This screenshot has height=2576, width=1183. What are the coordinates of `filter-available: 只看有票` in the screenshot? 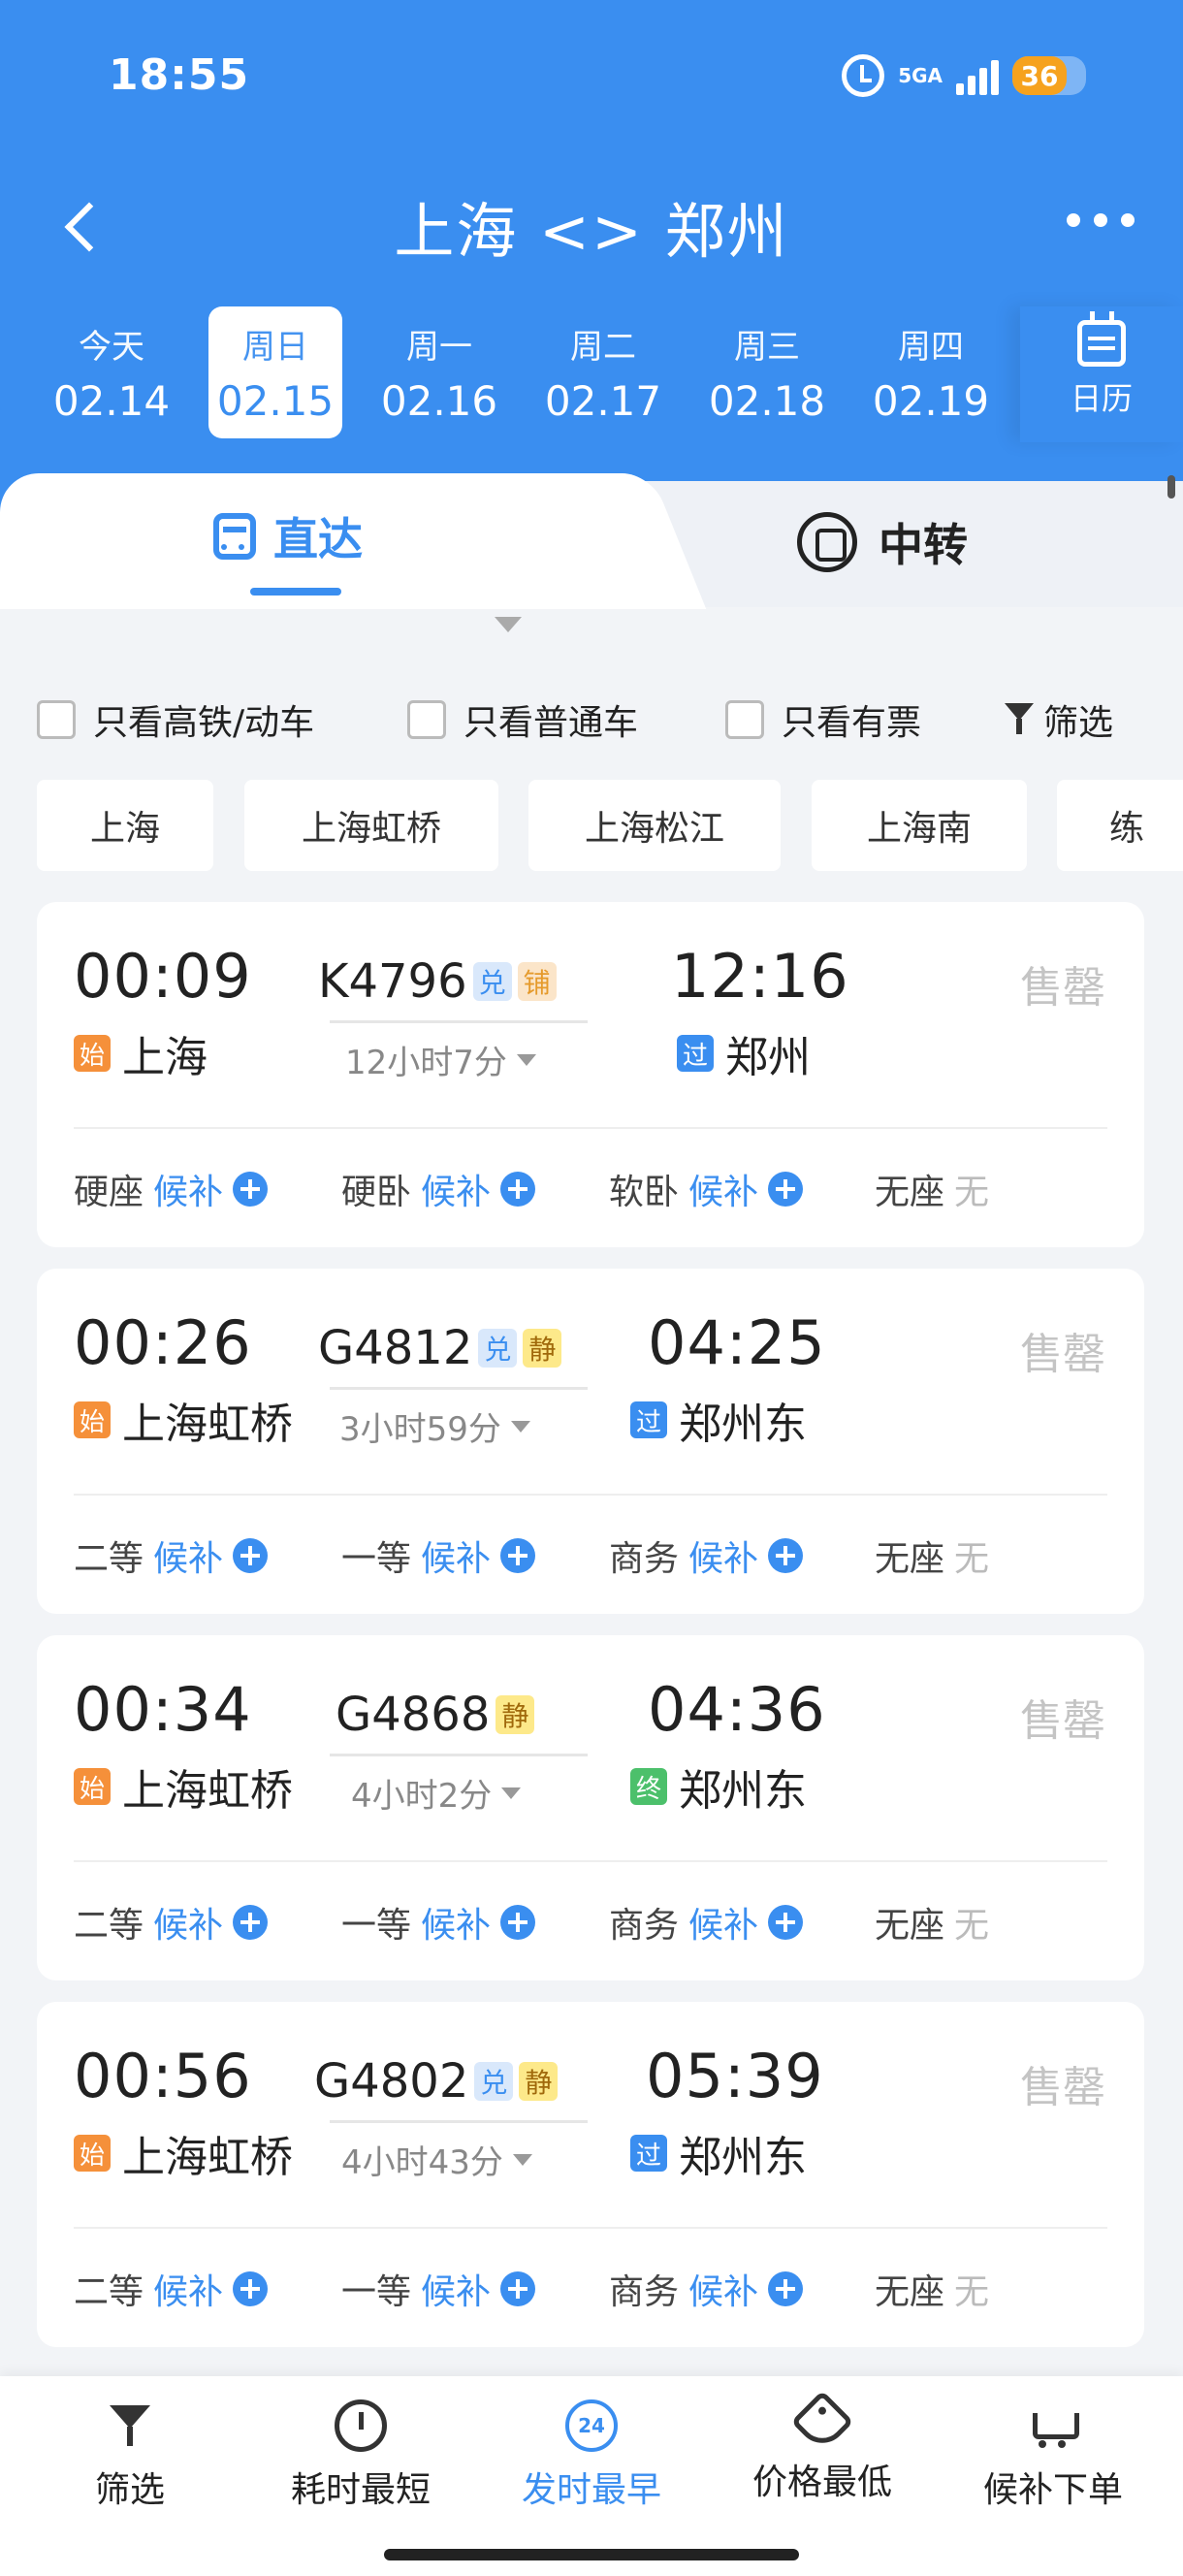 It's located at (823, 719).